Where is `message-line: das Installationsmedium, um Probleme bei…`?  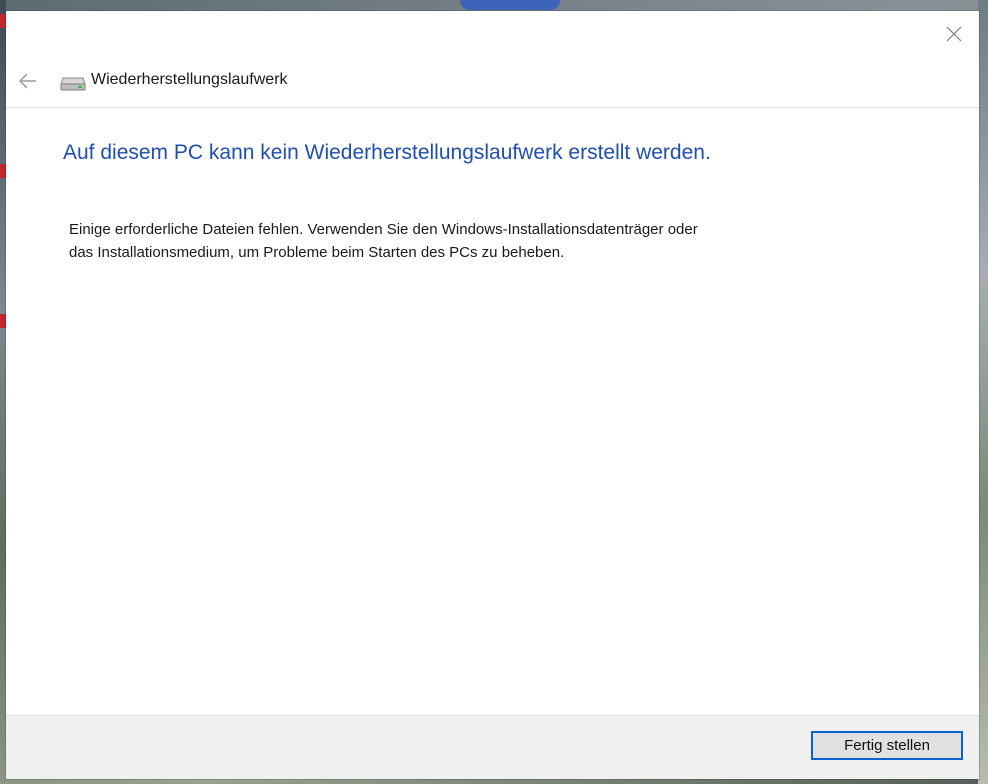 message-line: das Installationsmedium, um Probleme bei… is located at coordinates (317, 252).